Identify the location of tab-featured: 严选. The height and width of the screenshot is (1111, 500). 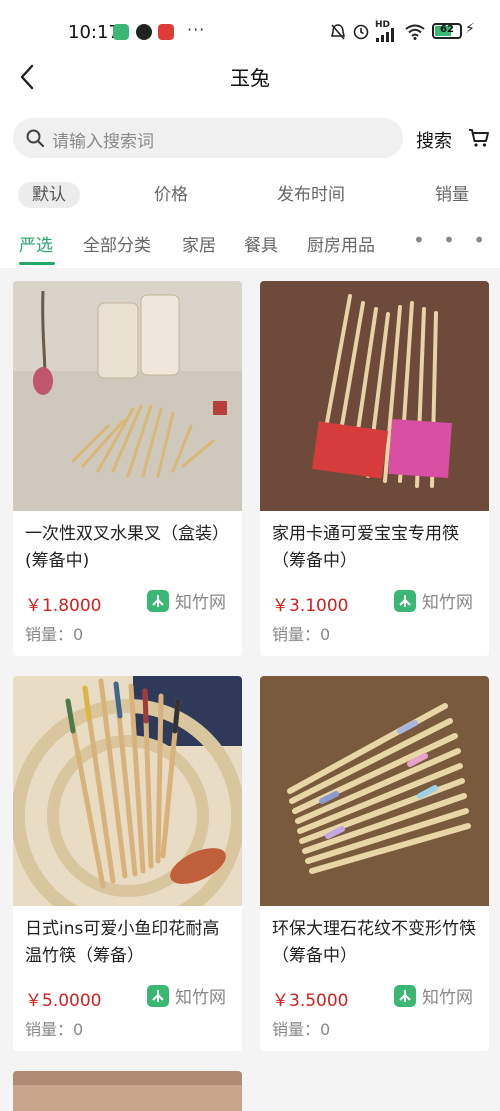
(36, 243).